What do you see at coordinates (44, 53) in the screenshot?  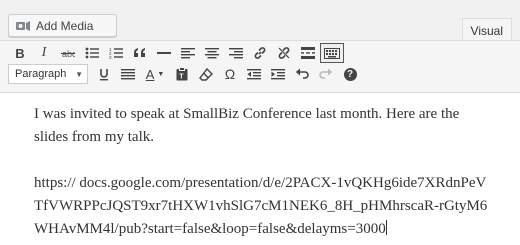 I see `italic-button: I` at bounding box center [44, 53].